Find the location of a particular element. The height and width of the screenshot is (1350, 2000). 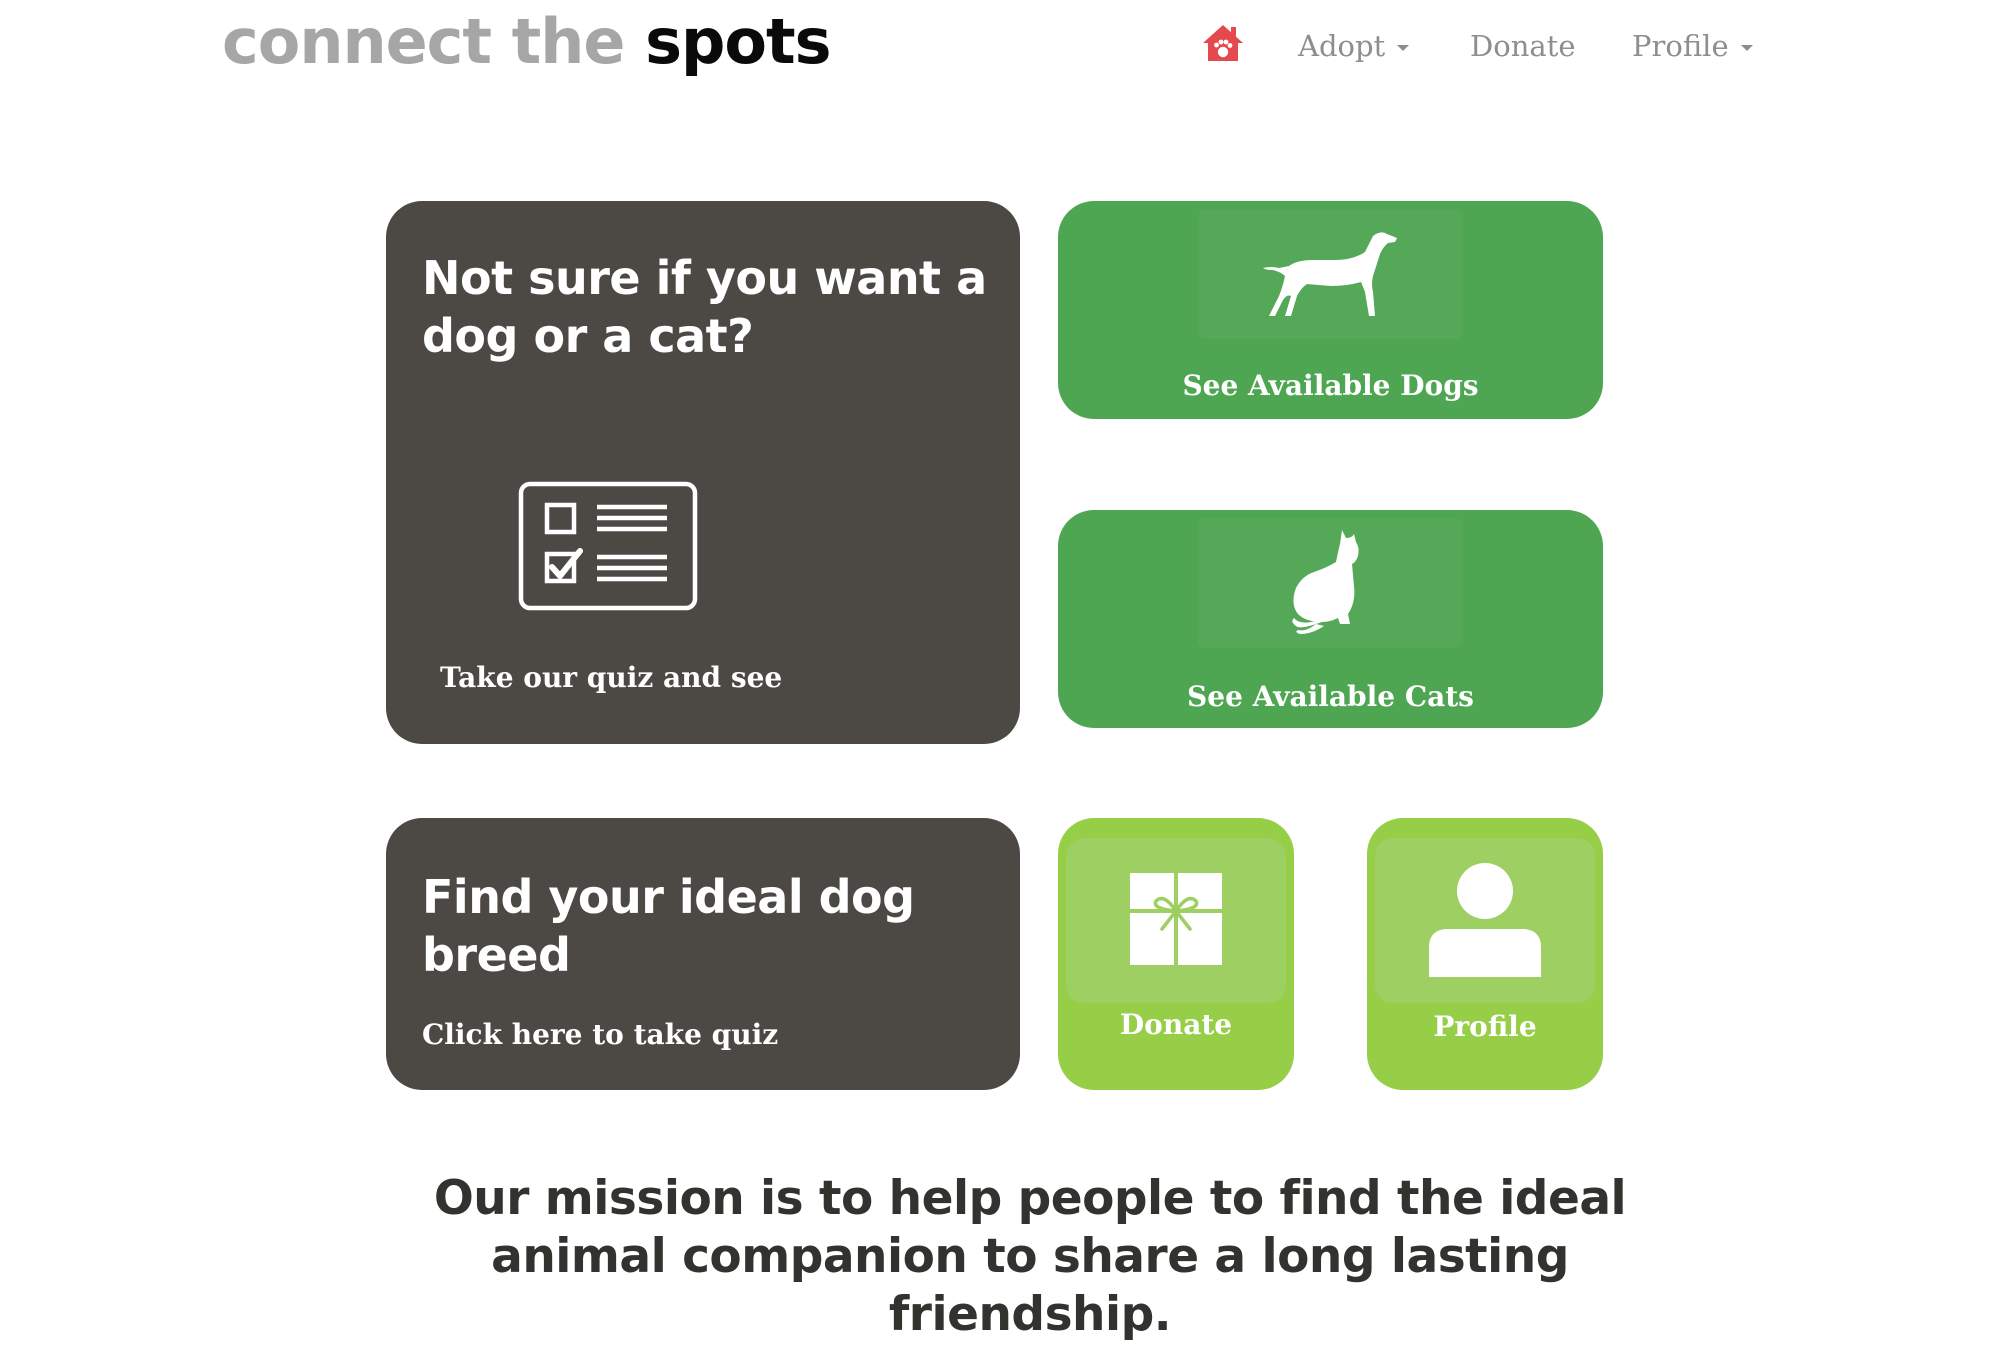

donate-tile: Donate is located at coordinates (1176, 954).